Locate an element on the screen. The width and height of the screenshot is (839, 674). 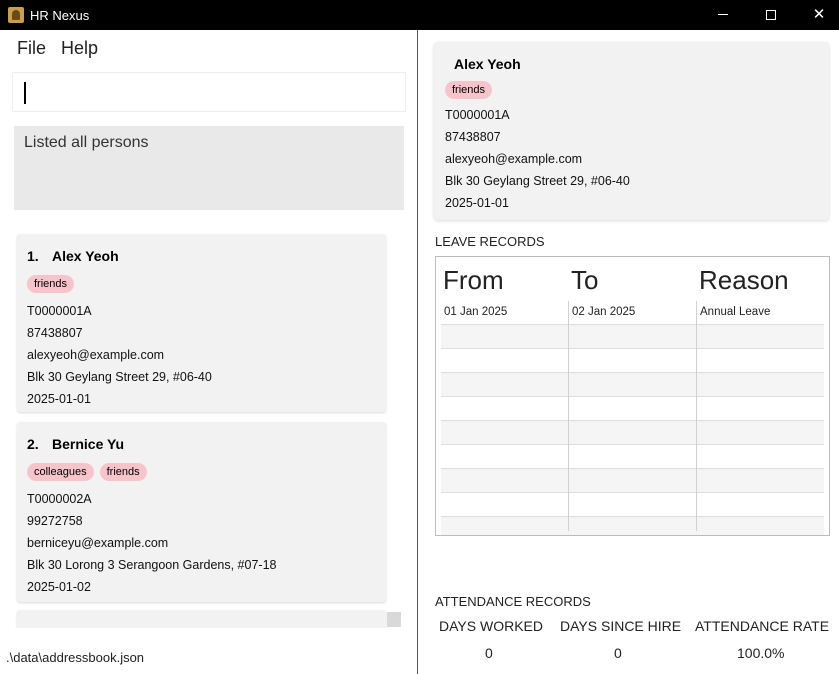
column-header-reason: Reason is located at coordinates (744, 280).